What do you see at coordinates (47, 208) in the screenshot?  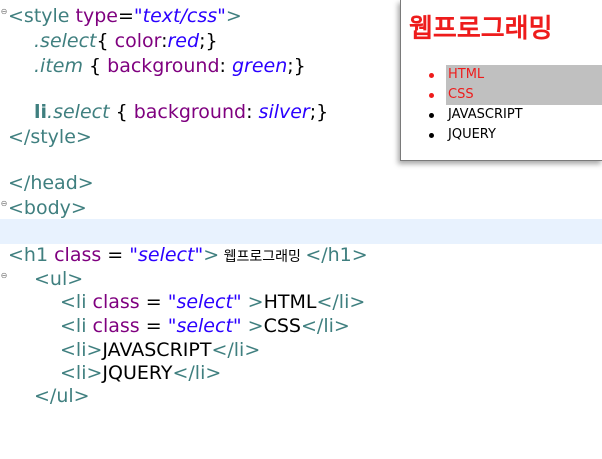 I see `token: <body>` at bounding box center [47, 208].